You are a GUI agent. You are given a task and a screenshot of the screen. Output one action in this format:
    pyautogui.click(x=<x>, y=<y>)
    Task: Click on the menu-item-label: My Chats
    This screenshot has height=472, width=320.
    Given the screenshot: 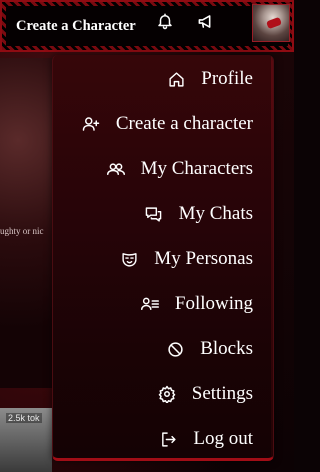 What is the action you would take?
    pyautogui.click(x=215, y=213)
    